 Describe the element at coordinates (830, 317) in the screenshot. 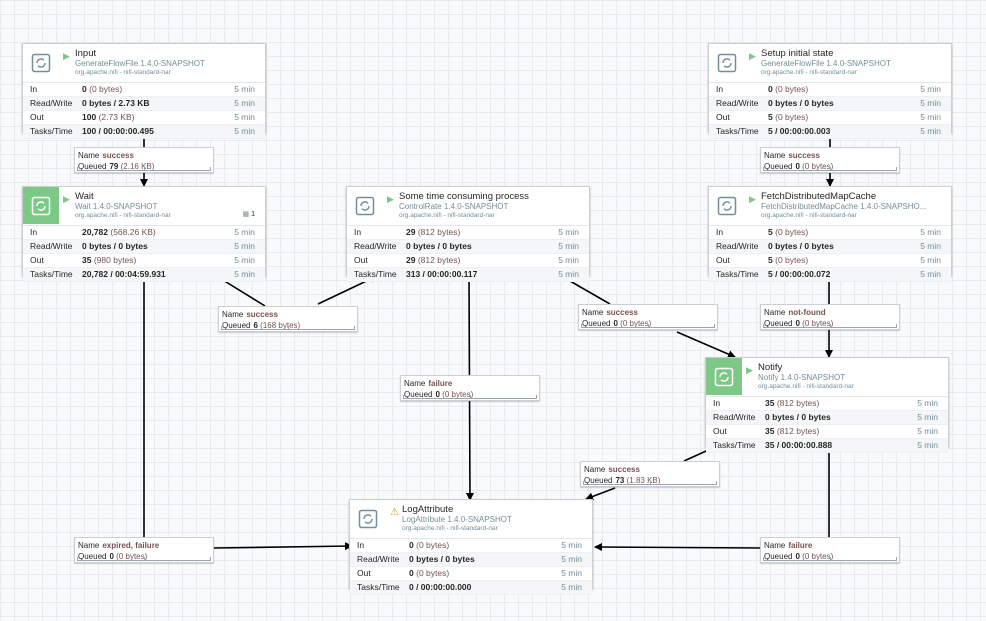

I see `connection-fetch-to-notify: Name not-found Queued 0 (0 bytes)` at that location.